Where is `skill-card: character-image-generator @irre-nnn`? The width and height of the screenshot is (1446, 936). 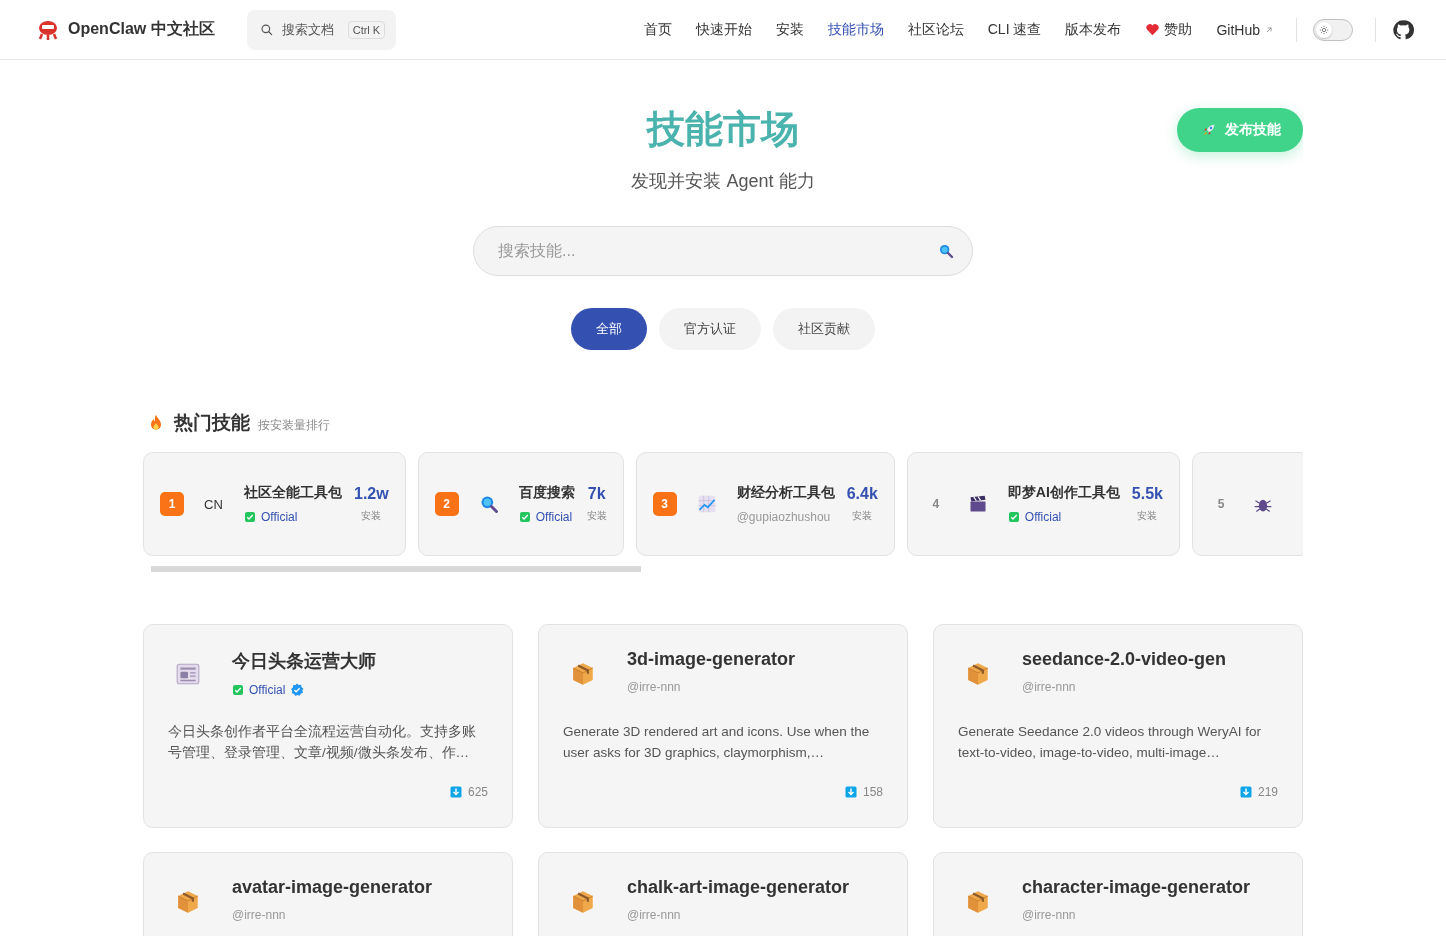 skill-card: character-image-generator @irre-nnn is located at coordinates (1118, 894).